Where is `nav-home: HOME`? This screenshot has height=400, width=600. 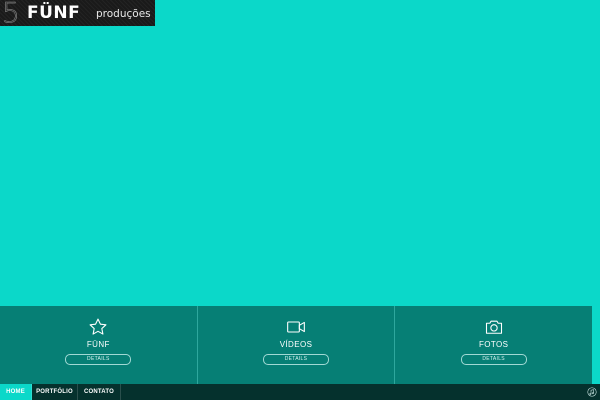
nav-home: HOME is located at coordinates (16, 392).